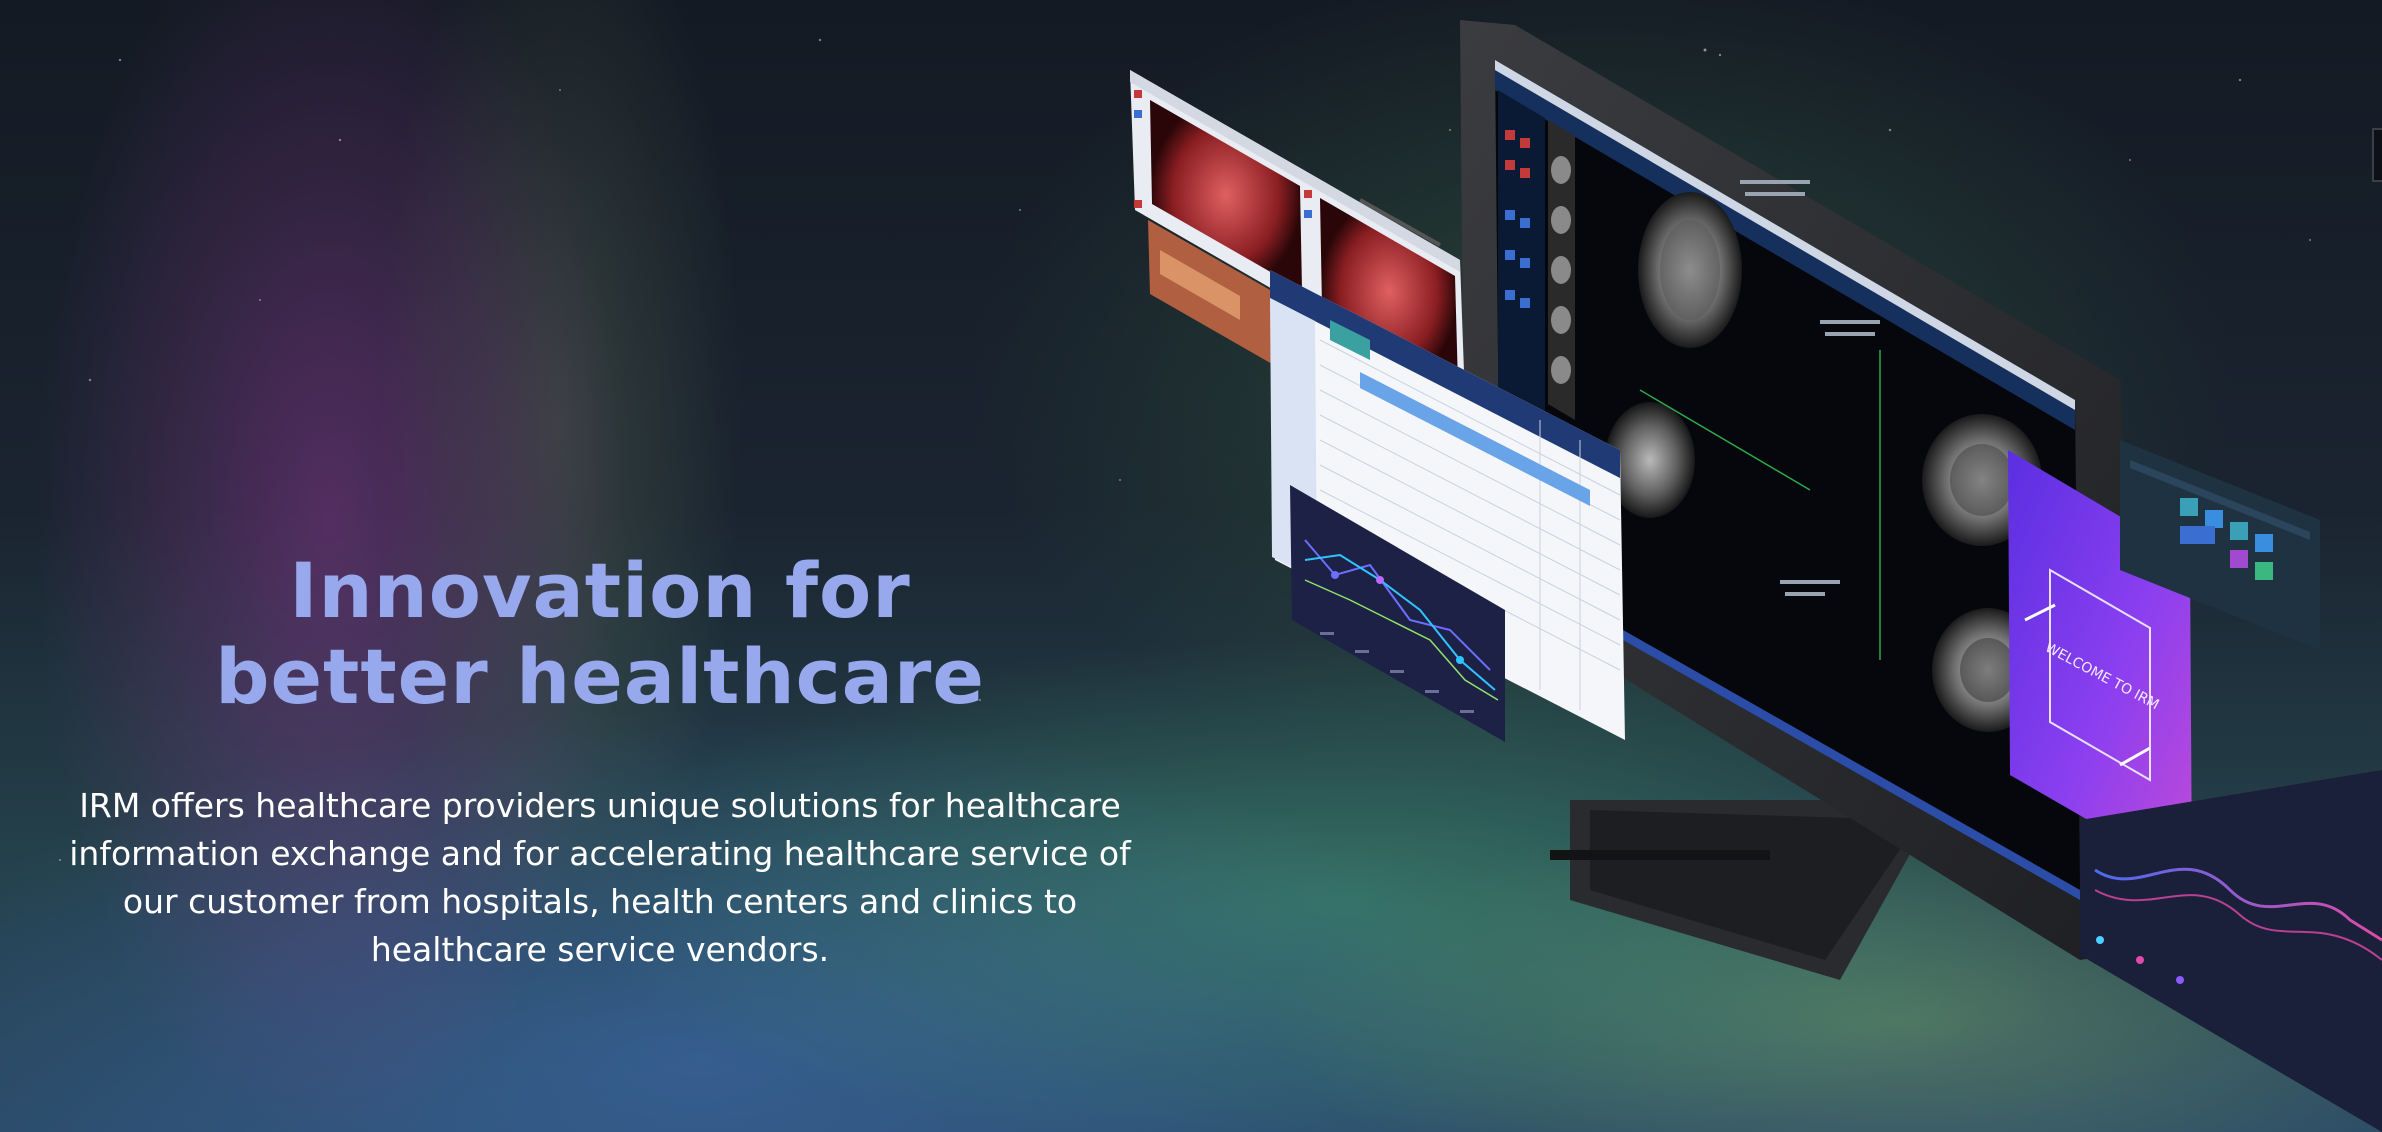 The height and width of the screenshot is (1132, 2382). What do you see at coordinates (2231, 951) in the screenshot?
I see `analytics-wave-panel` at bounding box center [2231, 951].